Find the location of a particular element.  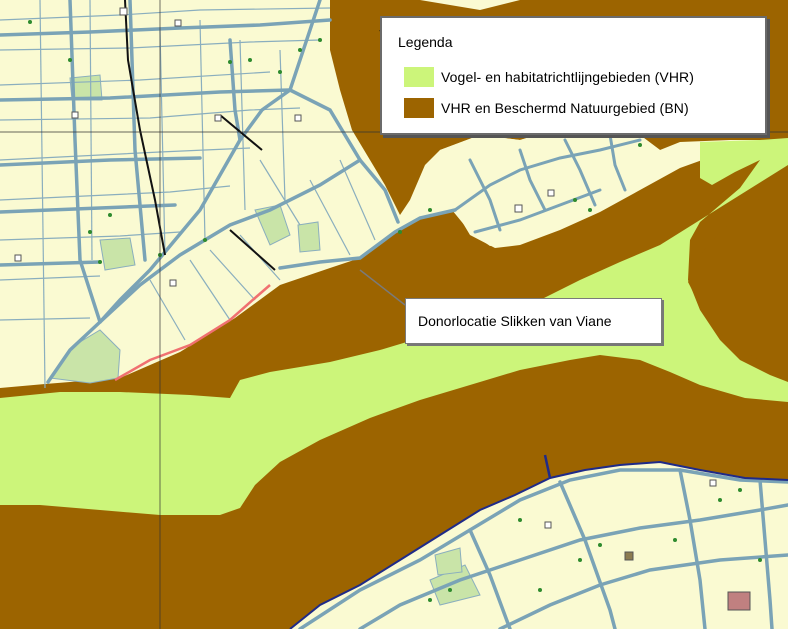

donor-location-callout: Donorlocatie Slikken van Viane is located at coordinates (533, 321).